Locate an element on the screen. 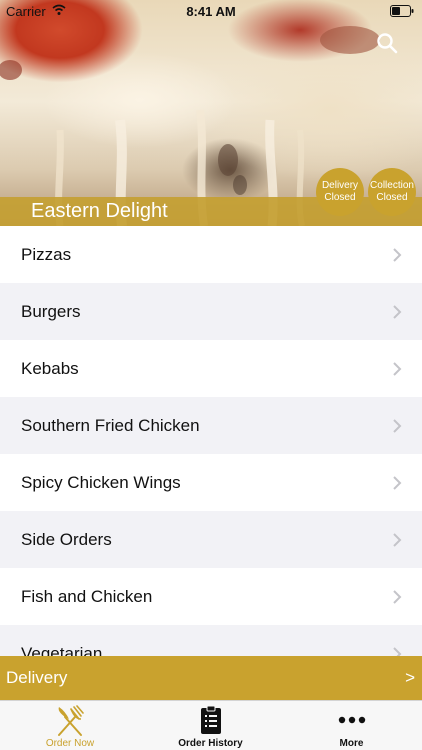 The width and height of the screenshot is (422, 750). collection-badge-line1: Collection is located at coordinates (392, 185).